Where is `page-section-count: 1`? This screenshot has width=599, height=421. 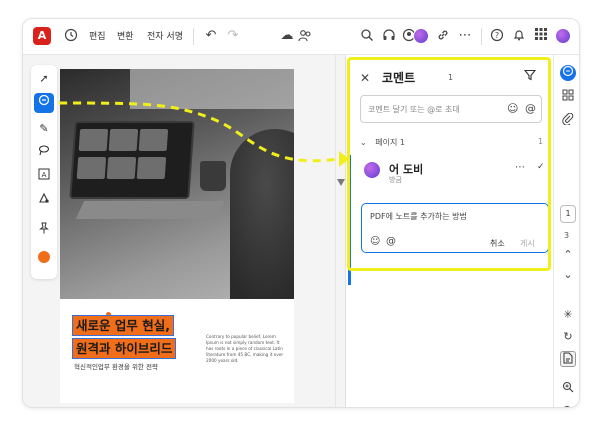 page-section-count: 1 is located at coordinates (541, 141).